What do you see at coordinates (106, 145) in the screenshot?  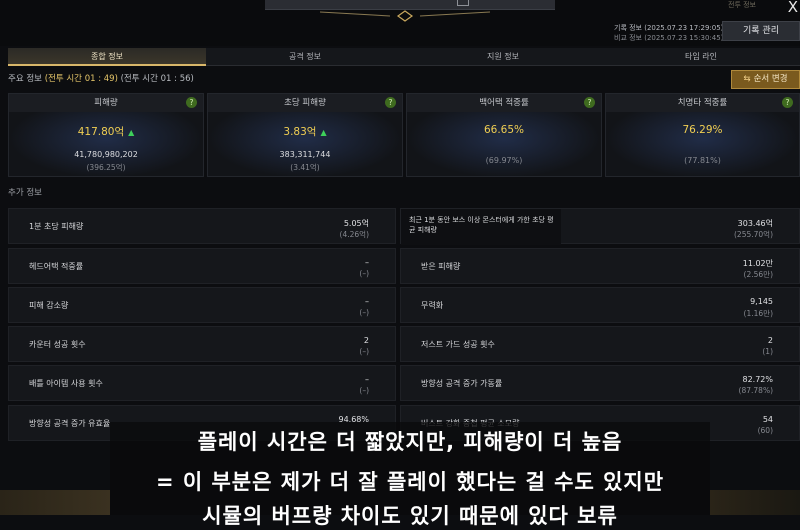 I see `card-body: 417.80억 ▲ 41,780,980,202 (396.25억)` at bounding box center [106, 145].